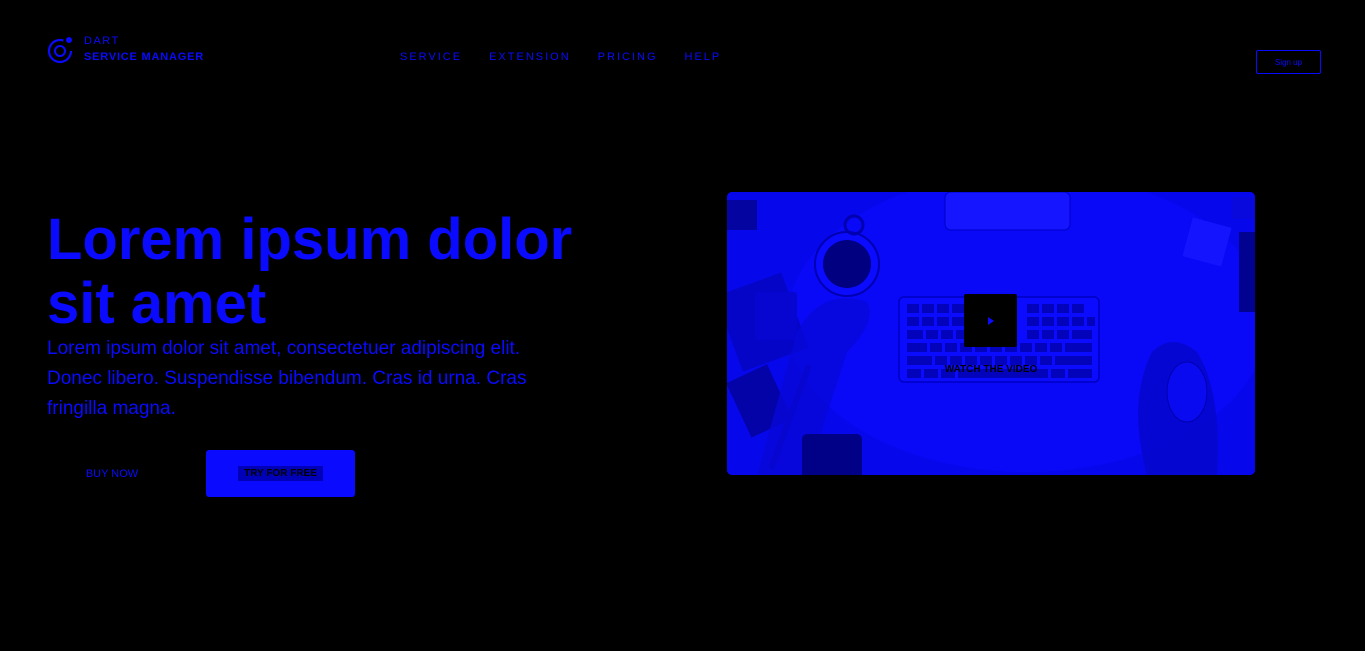 The image size is (1365, 651). What do you see at coordinates (112, 473) in the screenshot?
I see `buy-now-button: BUY NOW` at bounding box center [112, 473].